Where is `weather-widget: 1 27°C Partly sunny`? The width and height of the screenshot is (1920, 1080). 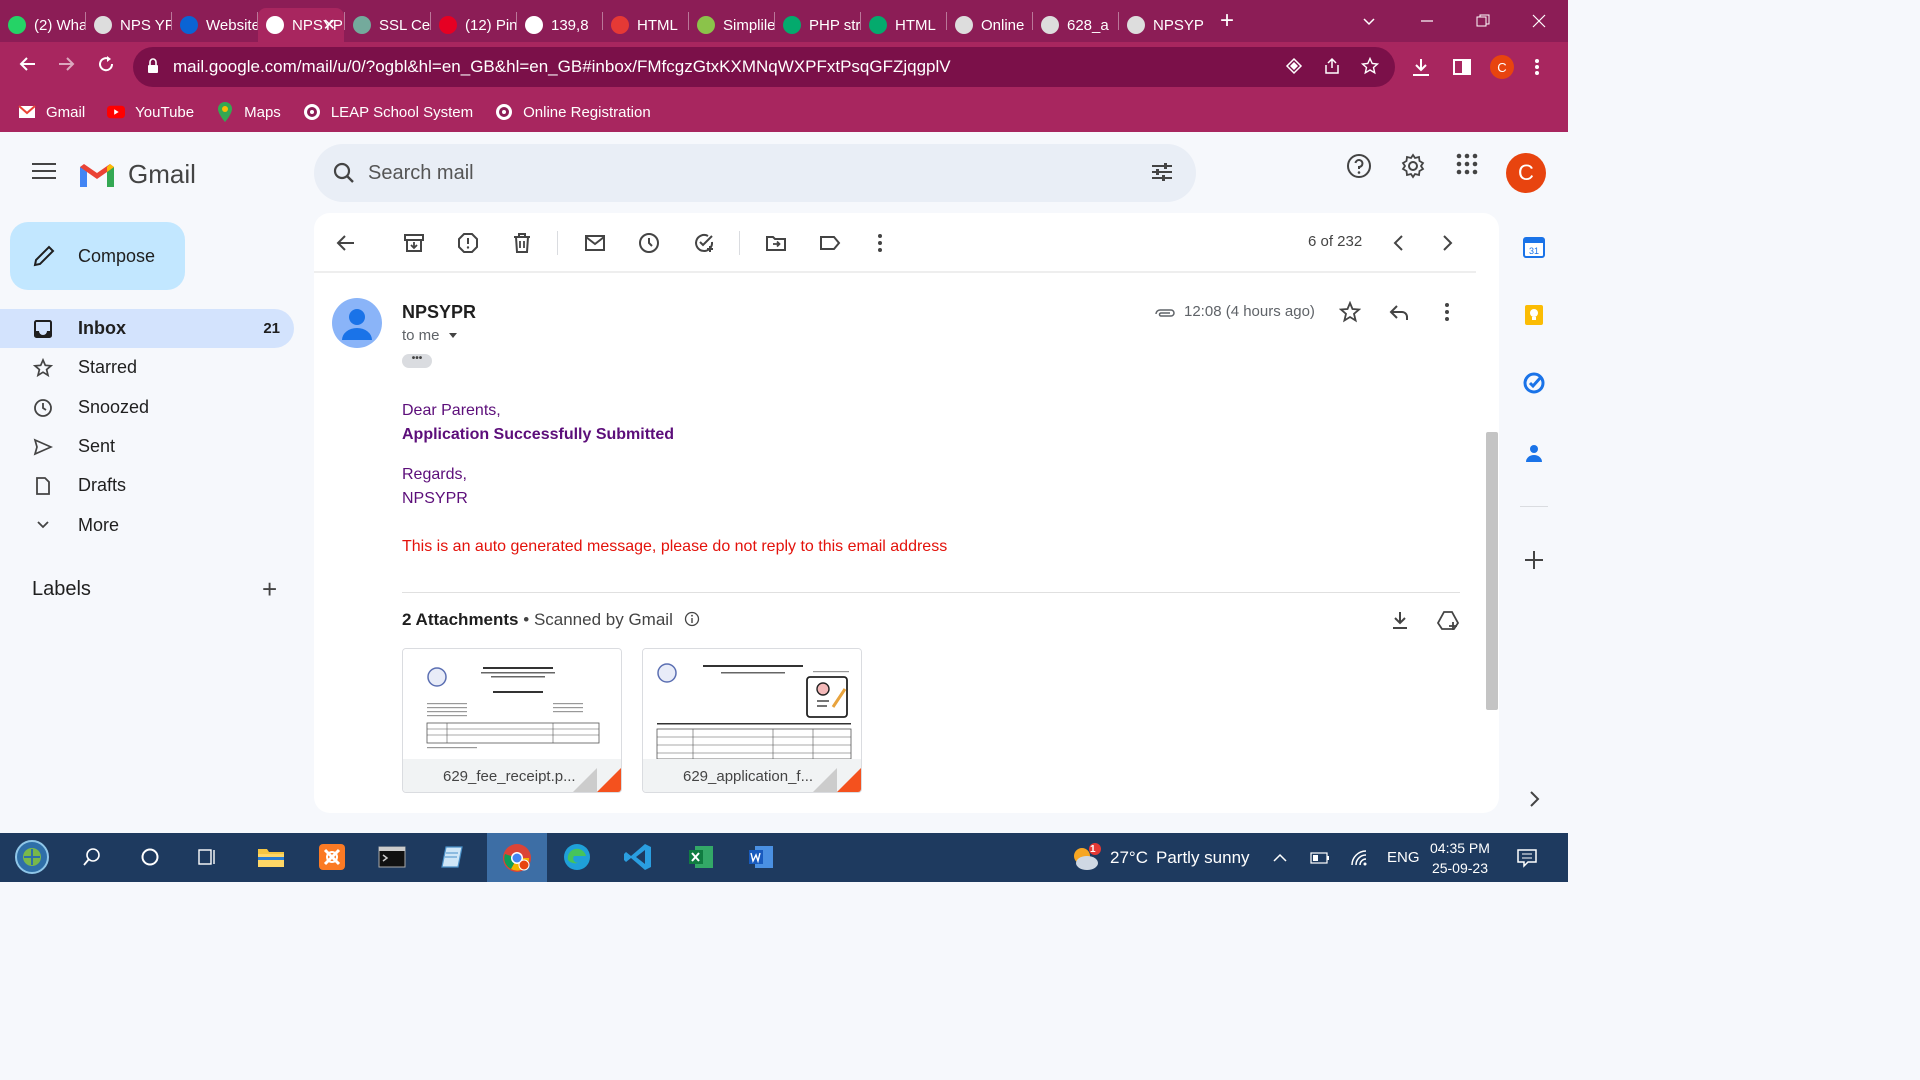
weather-widget: 1 27°C Partly sunny is located at coordinates (1159, 857).